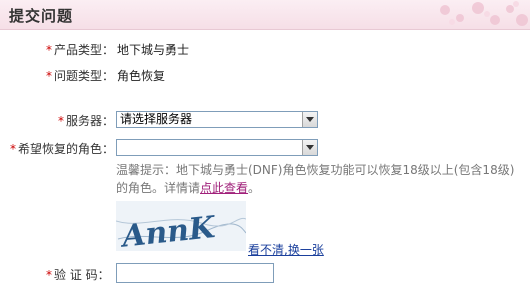  Describe the element at coordinates (62, 149) in the screenshot. I see `role-label: * 希望恢复的角色：` at that location.